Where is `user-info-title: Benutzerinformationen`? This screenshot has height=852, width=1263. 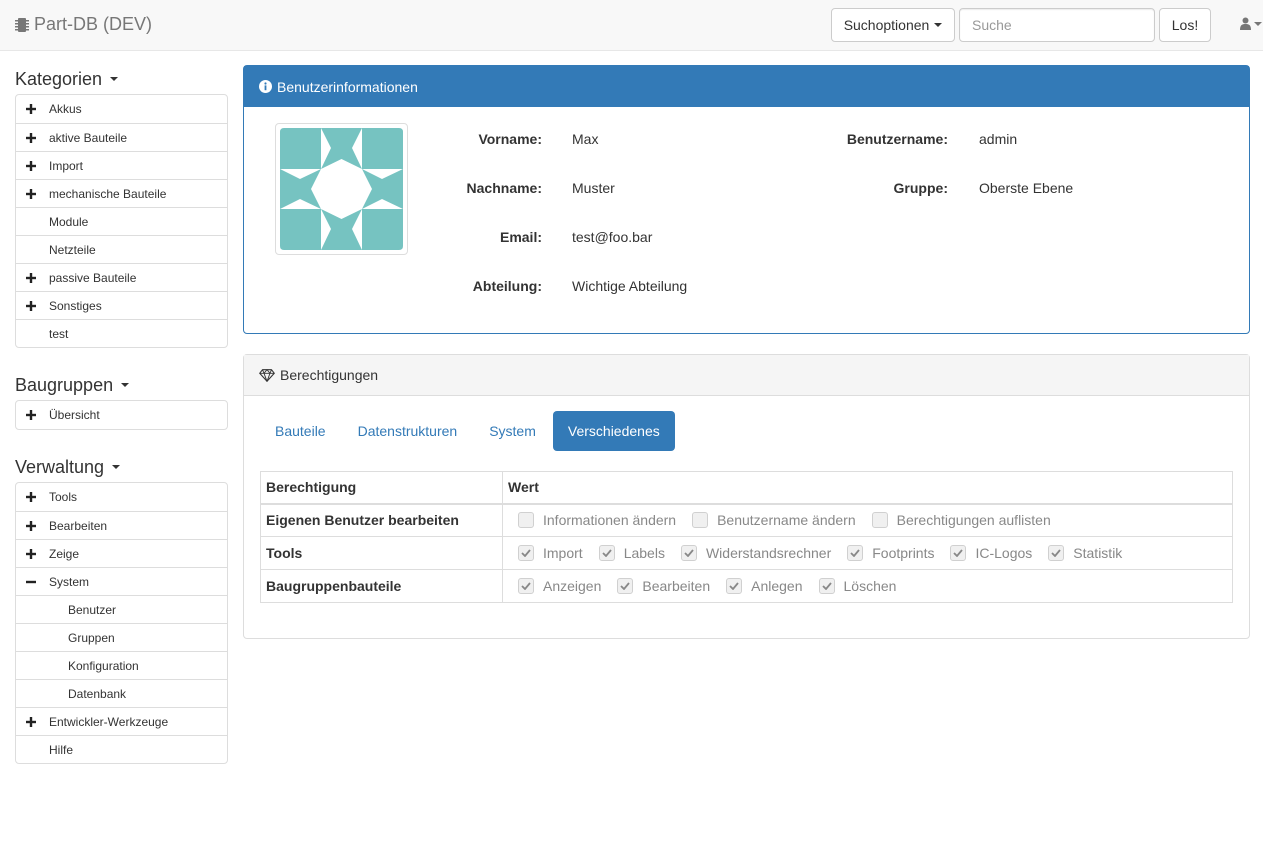 user-info-title: Benutzerinformationen is located at coordinates (347, 86).